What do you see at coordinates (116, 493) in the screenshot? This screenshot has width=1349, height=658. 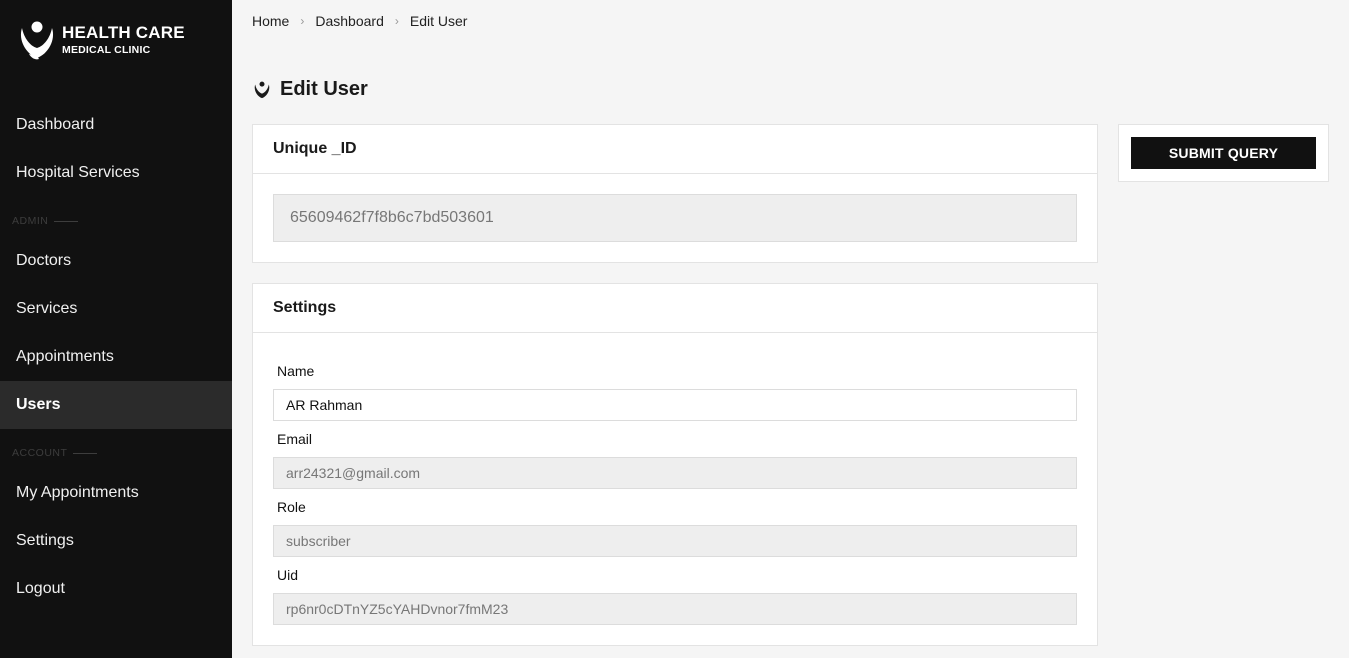 I see `sidebar-item-my-appointments: My Appointments` at bounding box center [116, 493].